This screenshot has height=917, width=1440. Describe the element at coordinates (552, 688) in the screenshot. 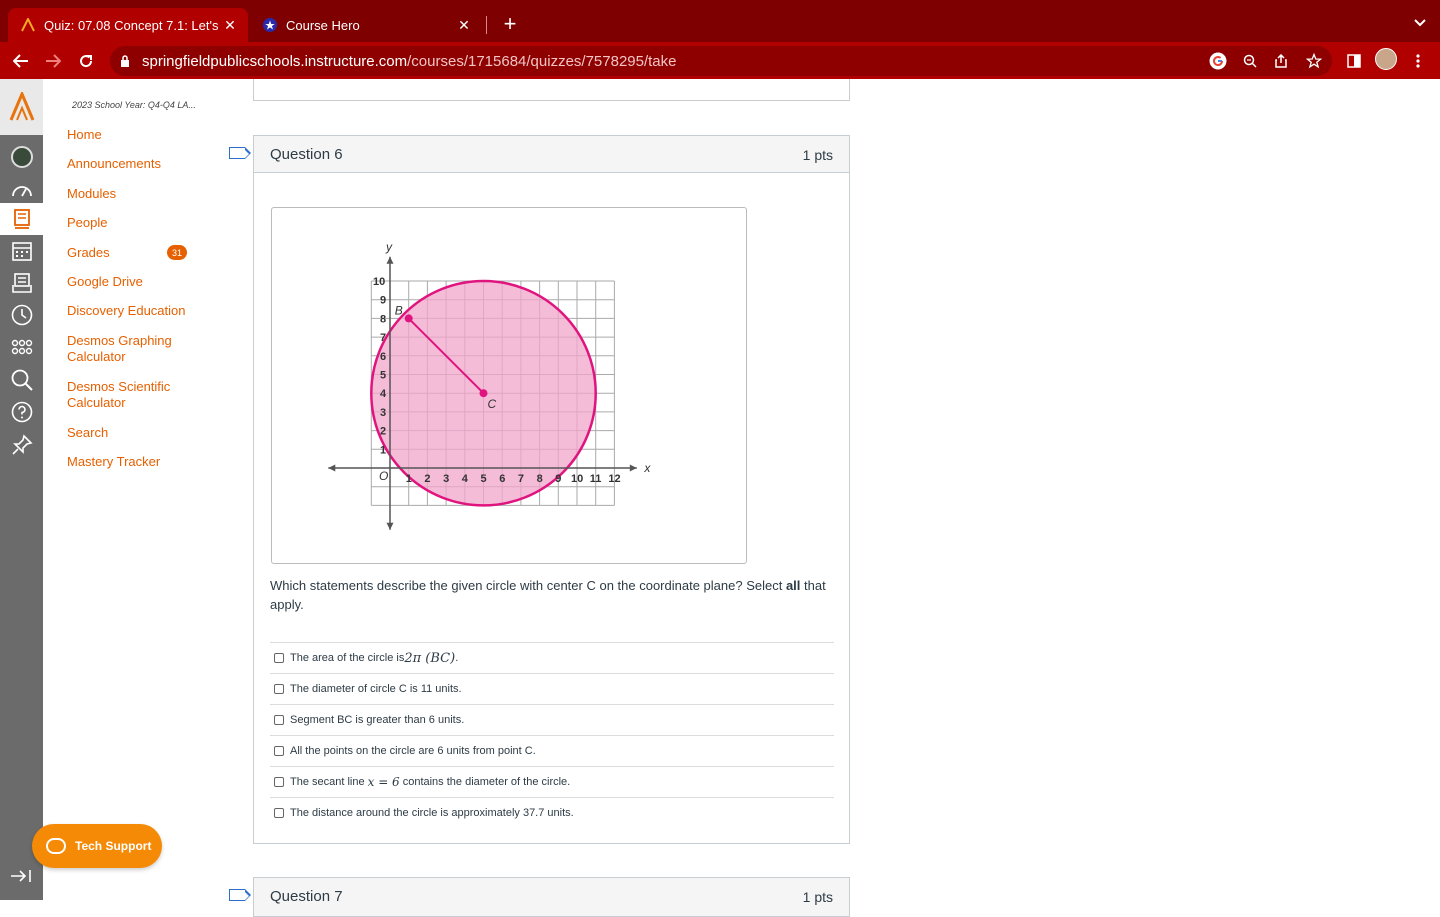

I see `answer-option: The diameter of circle C is 11 units.` at that location.